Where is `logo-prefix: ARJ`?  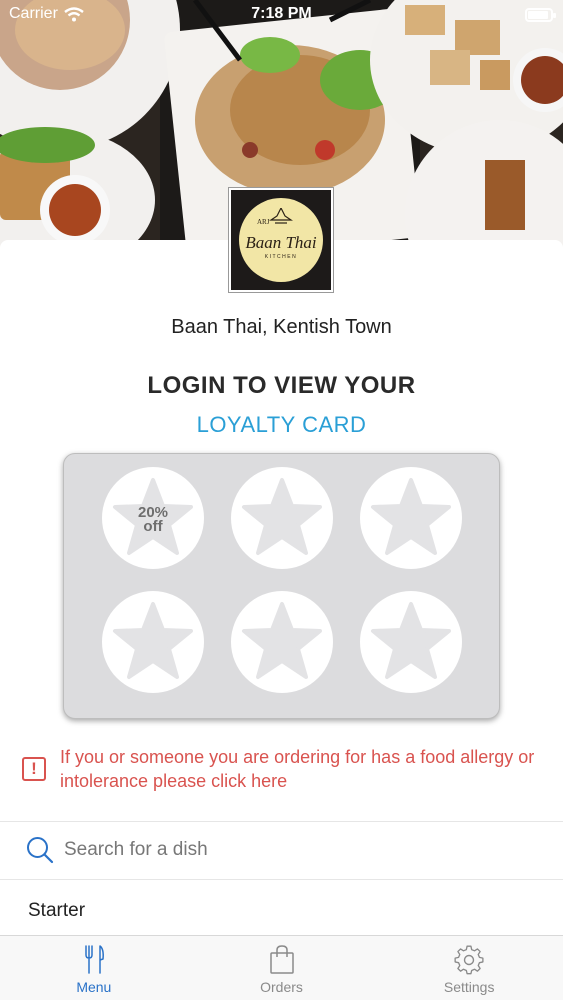
logo-prefix: ARJ is located at coordinates (263, 222).